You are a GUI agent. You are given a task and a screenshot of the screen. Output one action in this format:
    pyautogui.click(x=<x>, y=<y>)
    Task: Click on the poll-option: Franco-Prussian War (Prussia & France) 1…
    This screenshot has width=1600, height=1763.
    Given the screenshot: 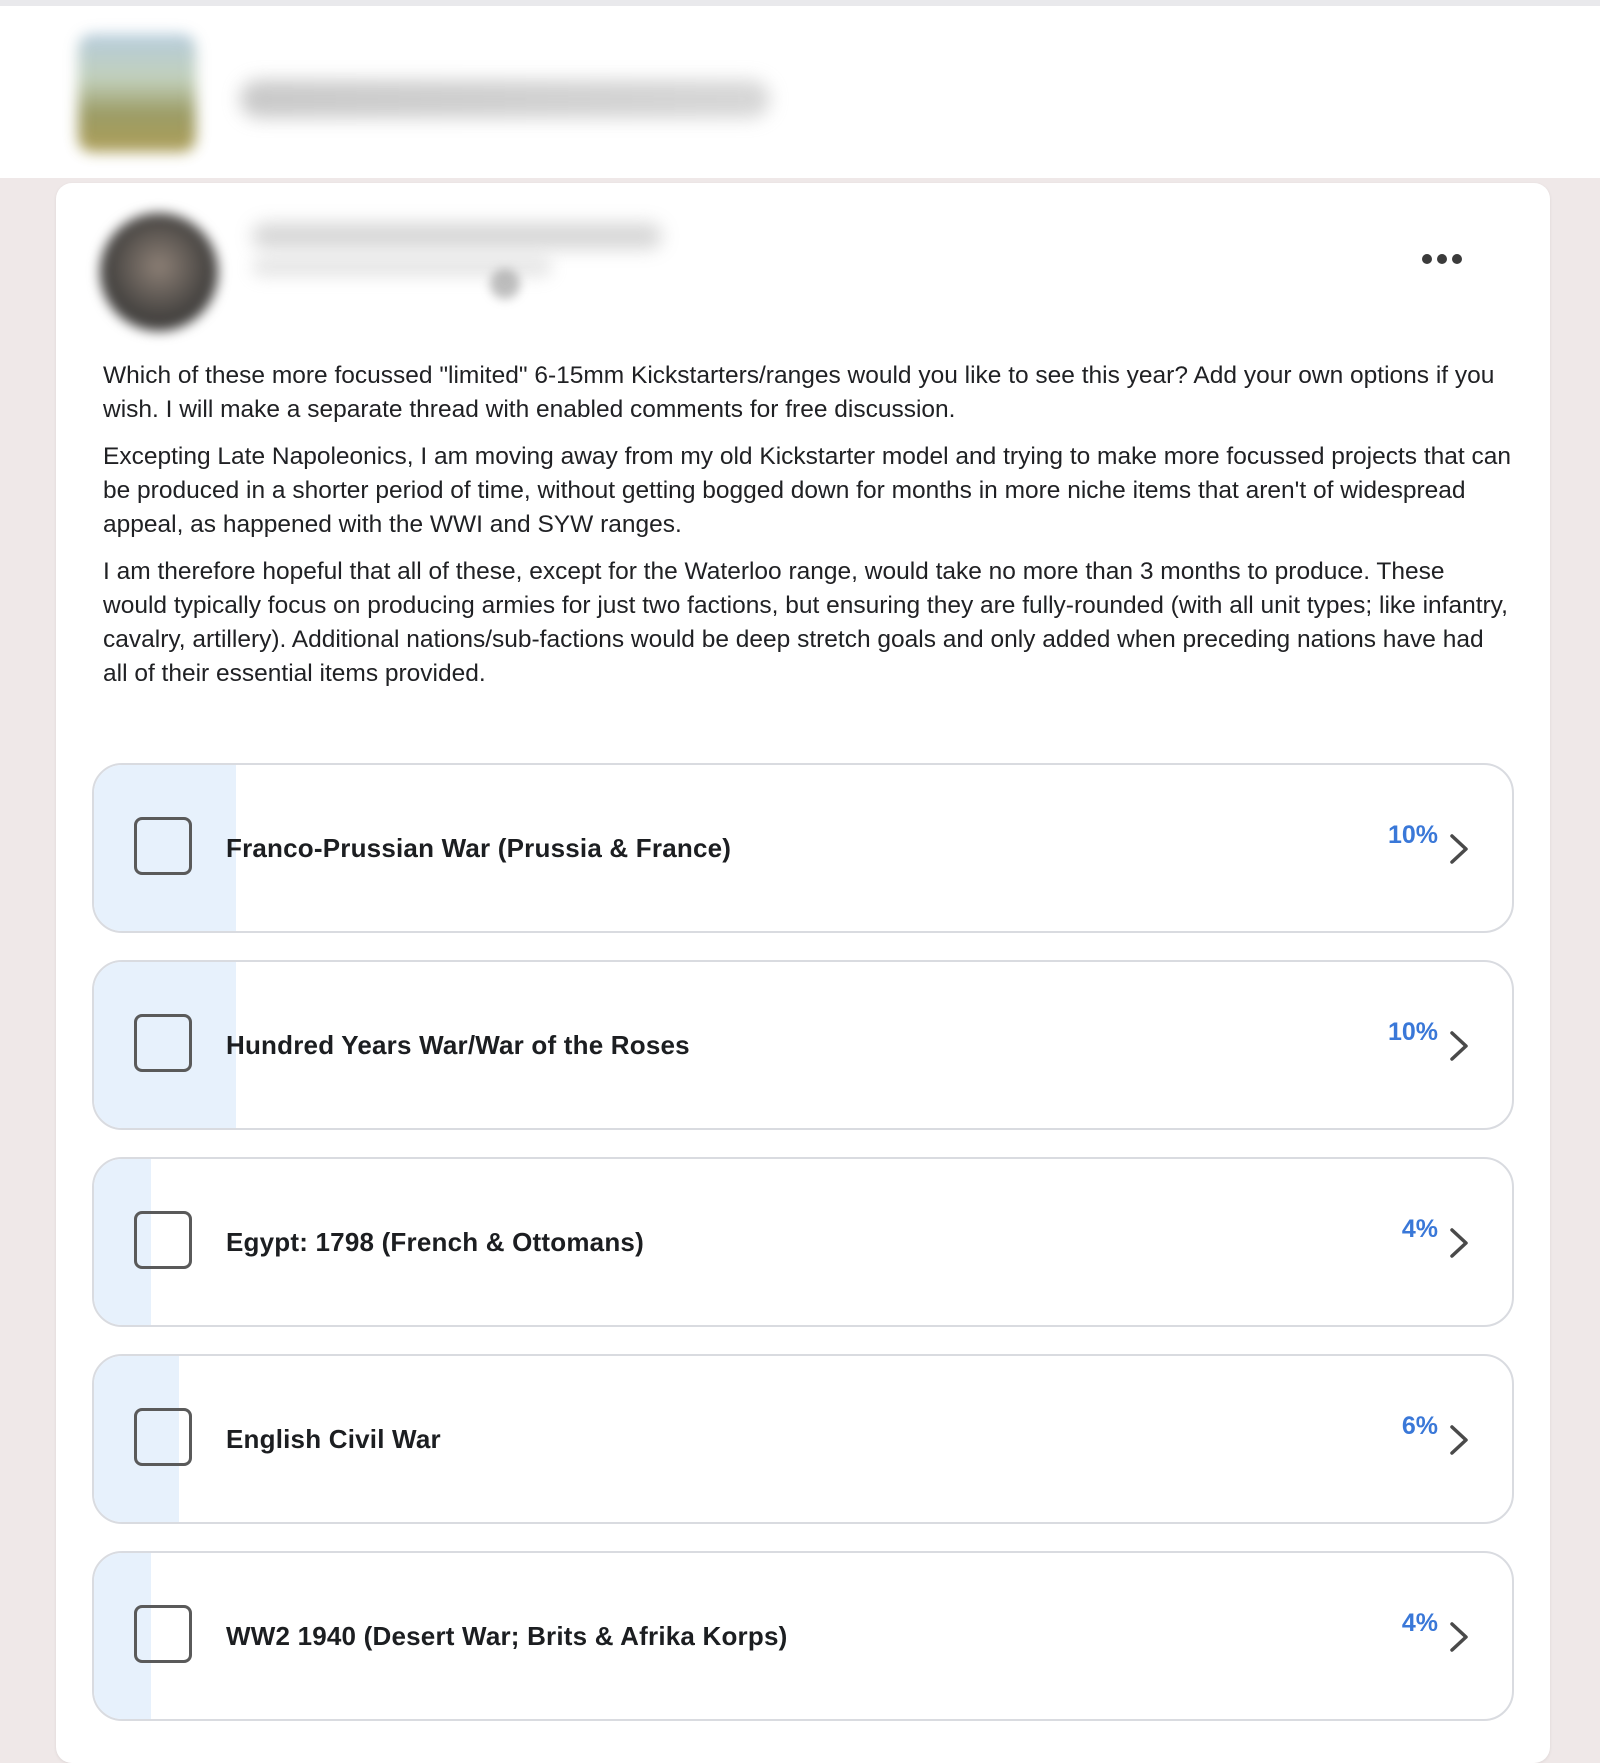 What is the action you would take?
    pyautogui.click(x=803, y=848)
    